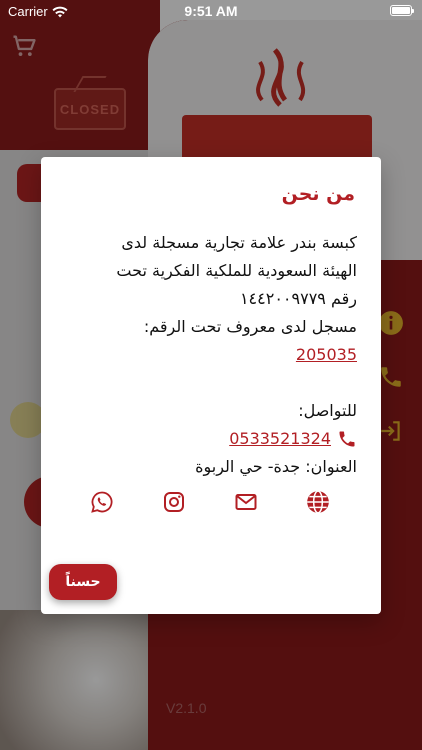 Image resolution: width=422 pixels, height=750 pixels. I want to click on status-bar: Carrier 9:51 AM, so click(211, 11).